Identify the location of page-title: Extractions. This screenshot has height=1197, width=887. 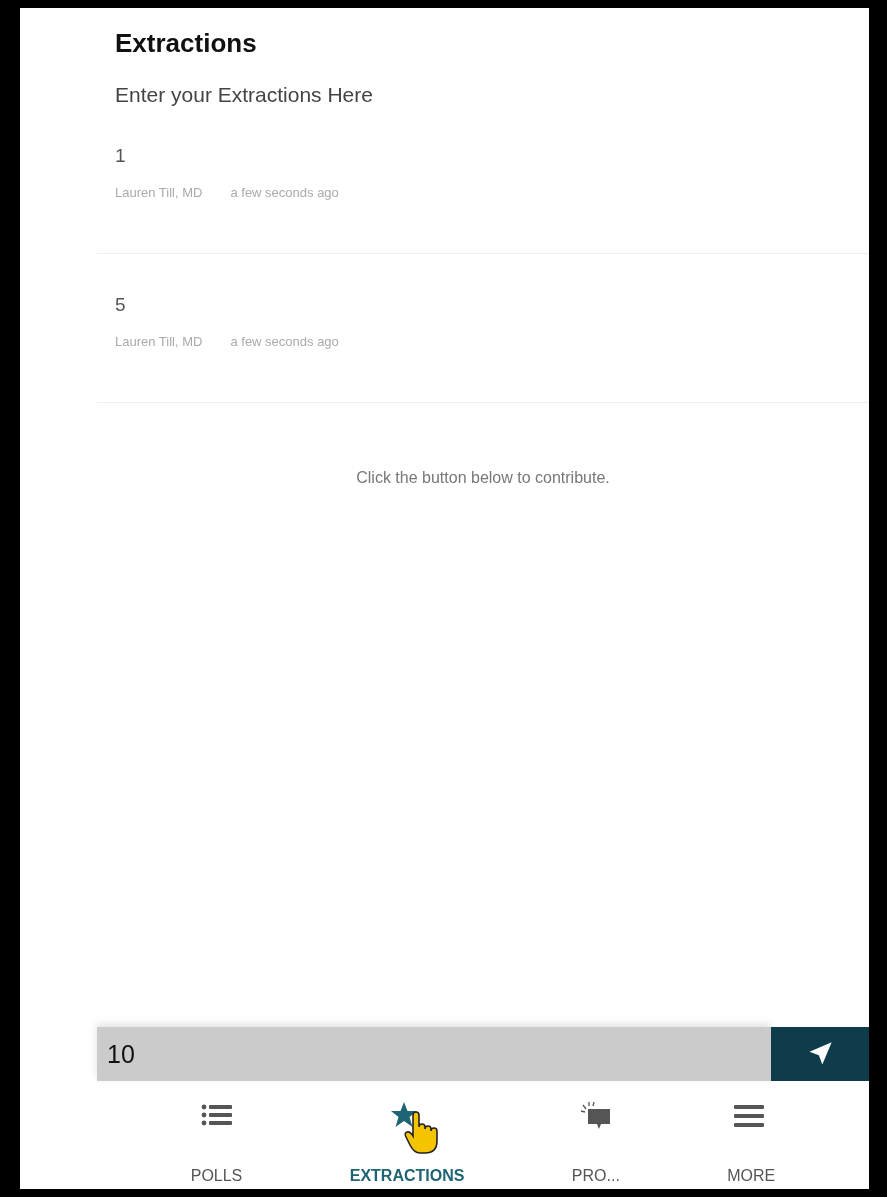
(186, 43).